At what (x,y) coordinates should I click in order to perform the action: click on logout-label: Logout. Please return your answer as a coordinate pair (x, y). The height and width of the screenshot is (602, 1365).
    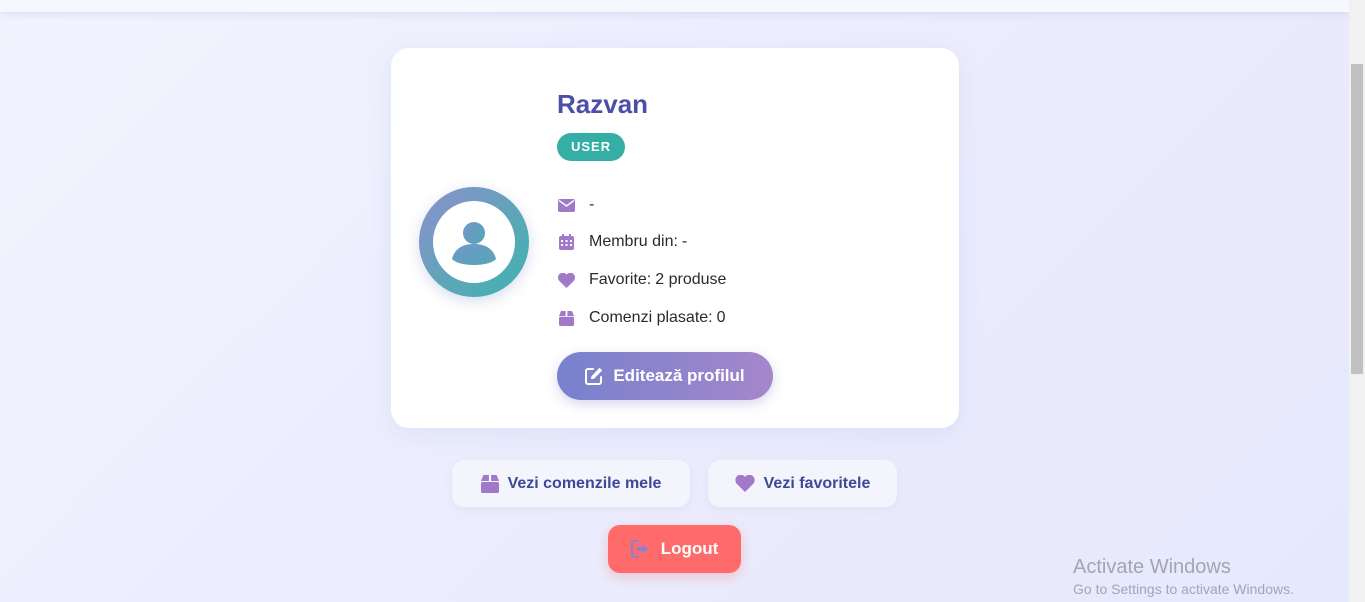
    Looking at the image, I should click on (689, 548).